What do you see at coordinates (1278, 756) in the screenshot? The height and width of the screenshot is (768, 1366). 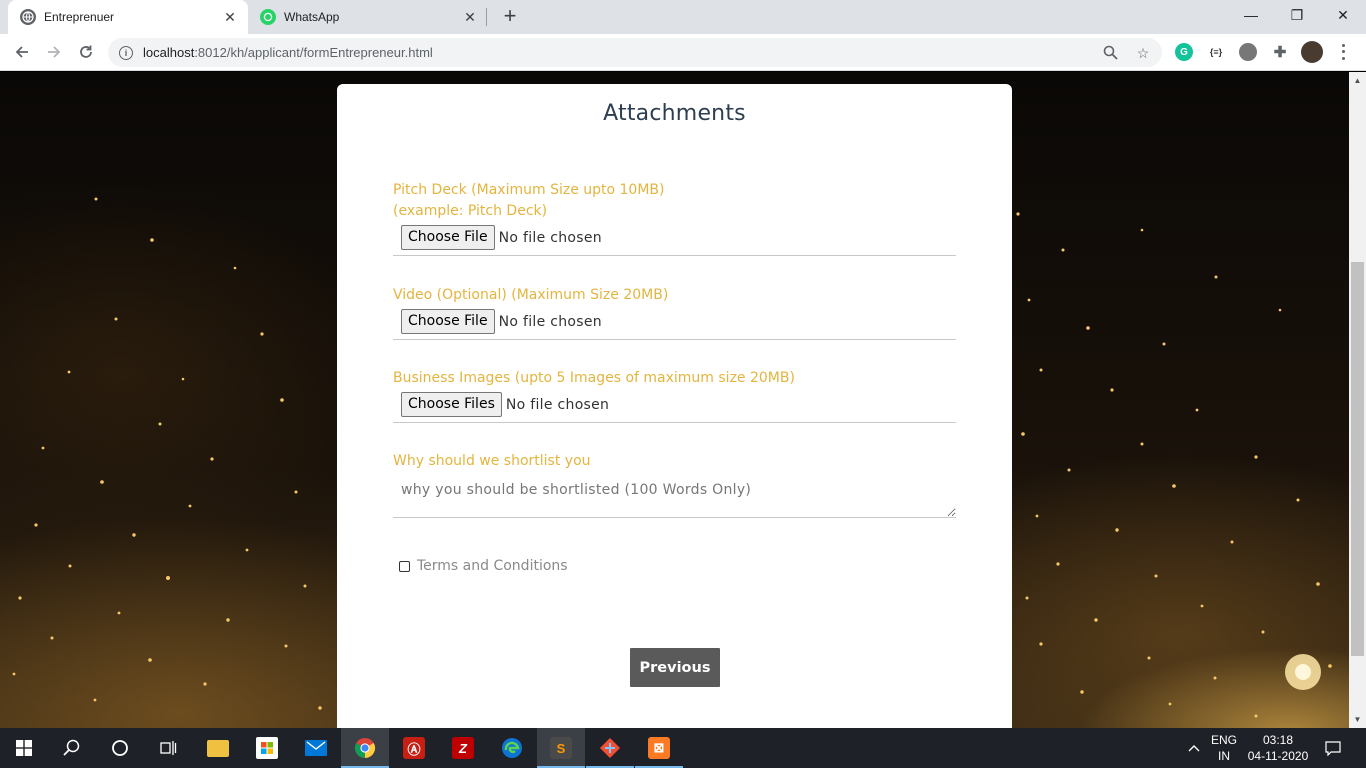 I see `clock-date: 04-11-2020` at bounding box center [1278, 756].